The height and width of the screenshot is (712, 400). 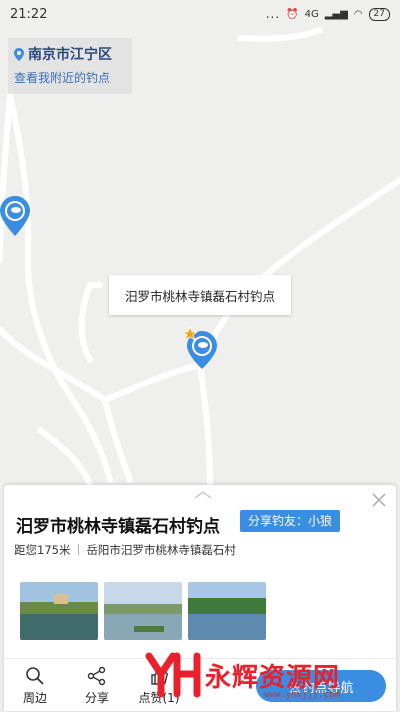 What do you see at coordinates (302, 695) in the screenshot?
I see `watermark-url: www.yhkjjj.com` at bounding box center [302, 695].